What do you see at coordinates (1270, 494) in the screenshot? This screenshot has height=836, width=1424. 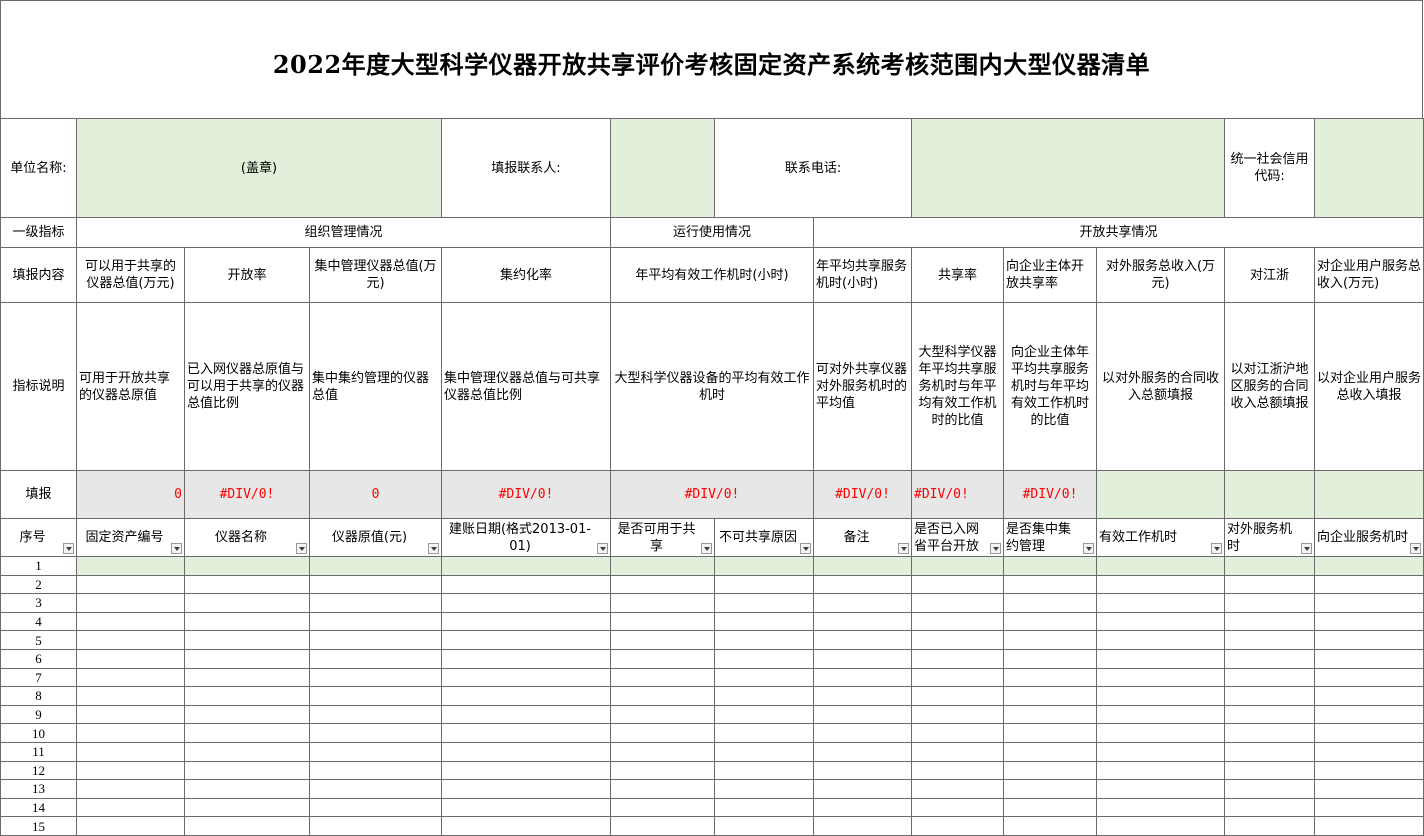 I see `fill-c10` at bounding box center [1270, 494].